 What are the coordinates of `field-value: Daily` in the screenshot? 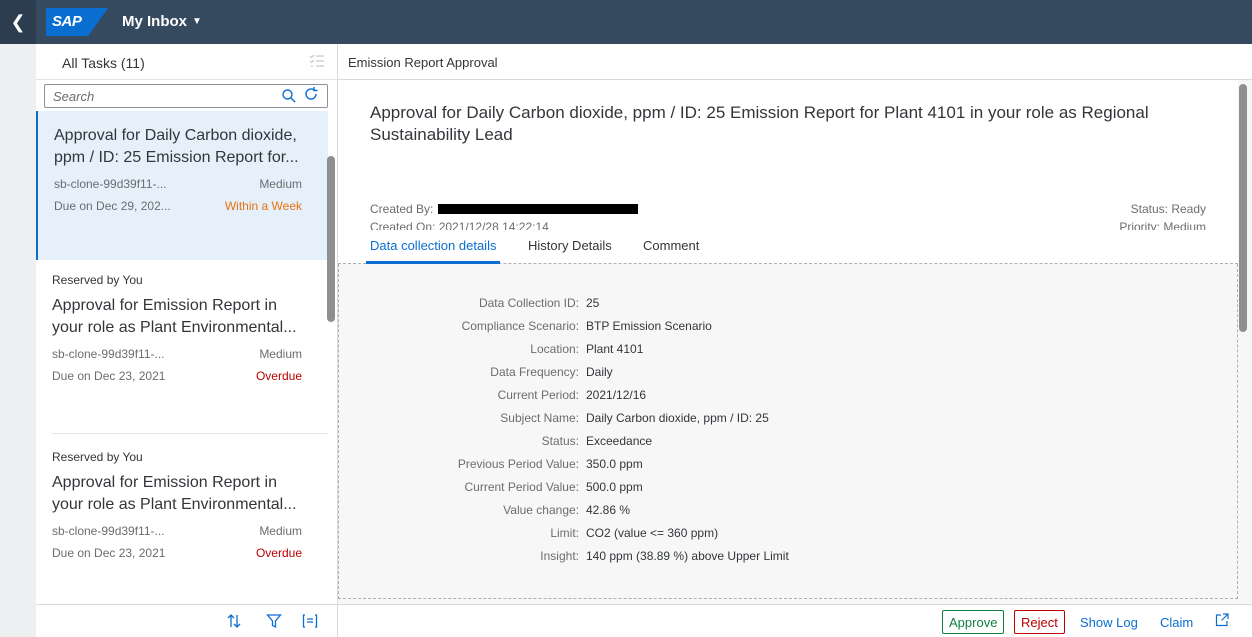 It's located at (599, 372).